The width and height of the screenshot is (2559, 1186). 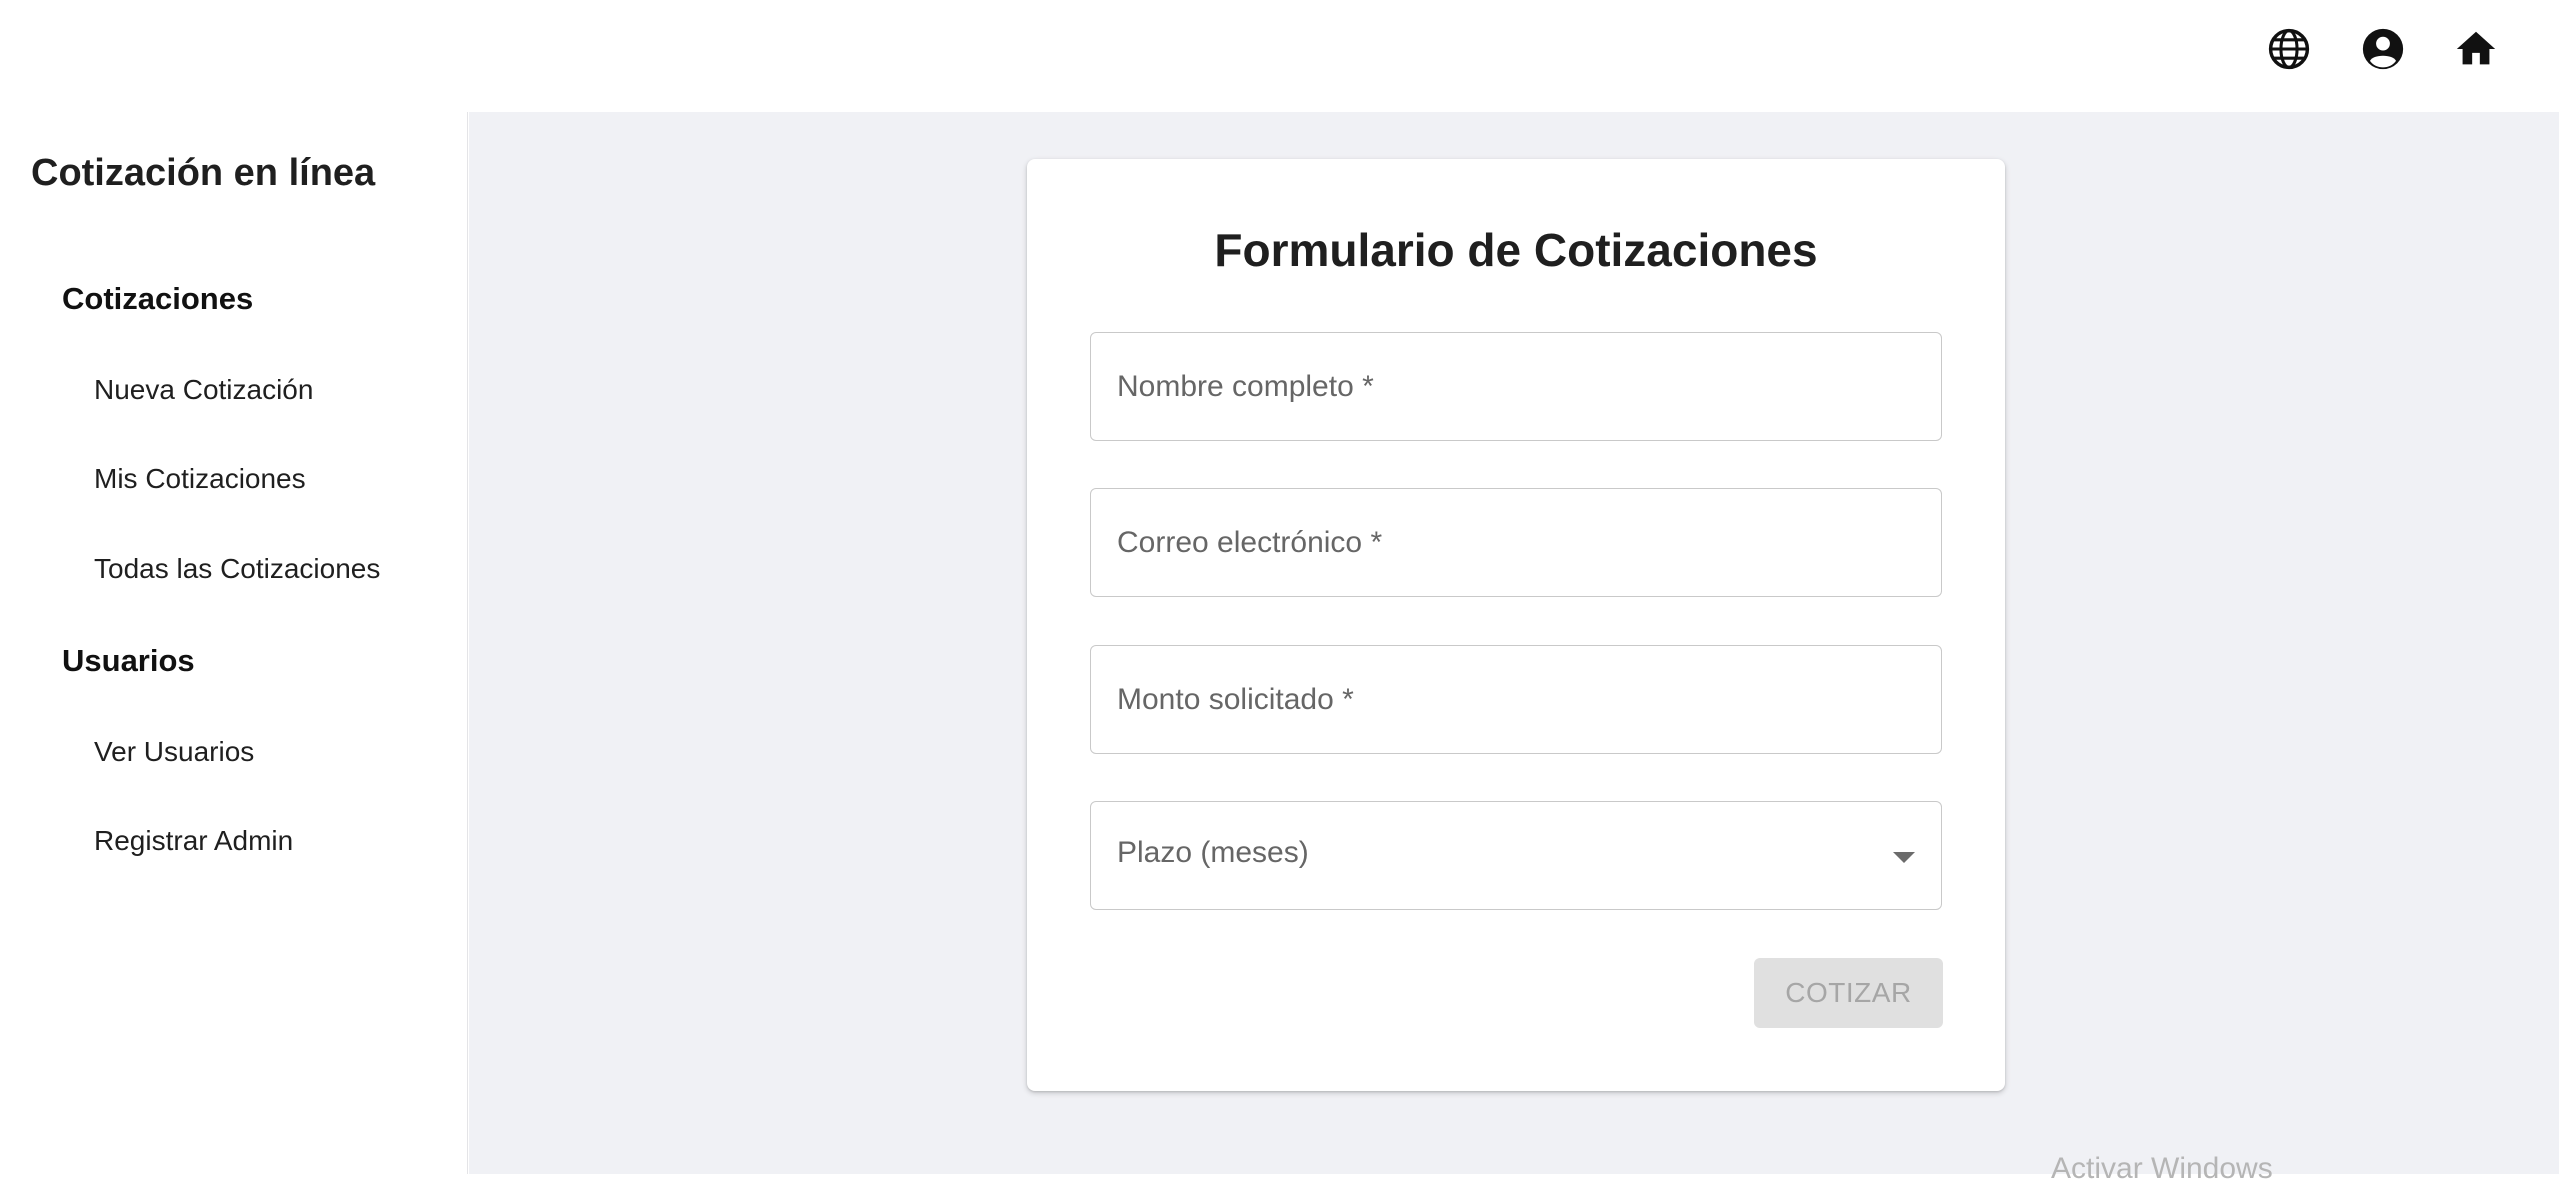 I want to click on amount-input, so click(x=1516, y=699).